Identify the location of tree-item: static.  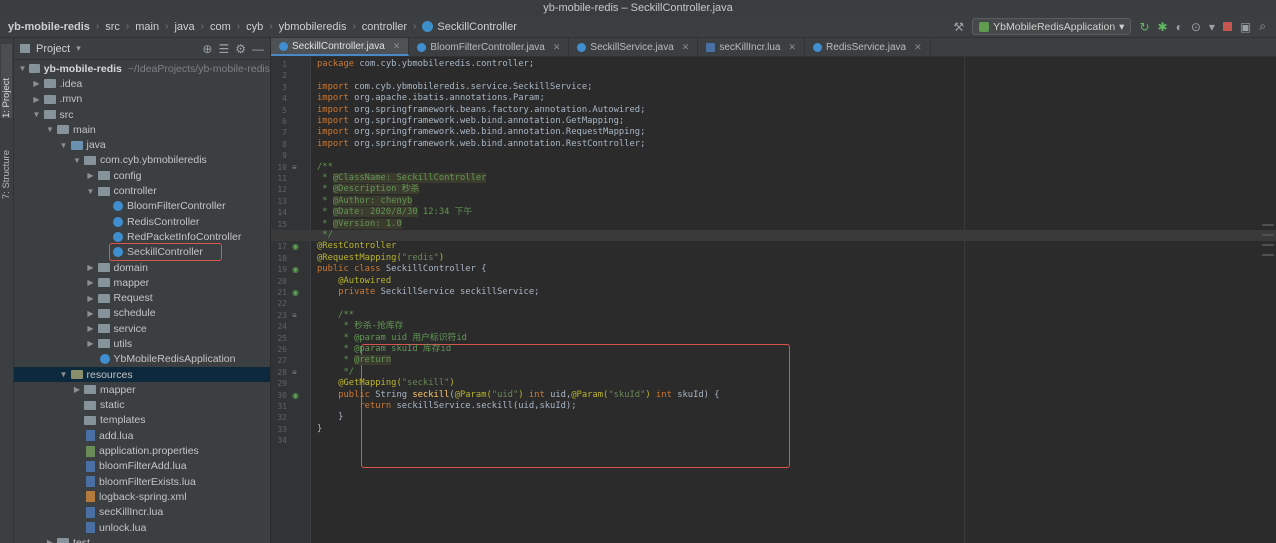
(142, 405).